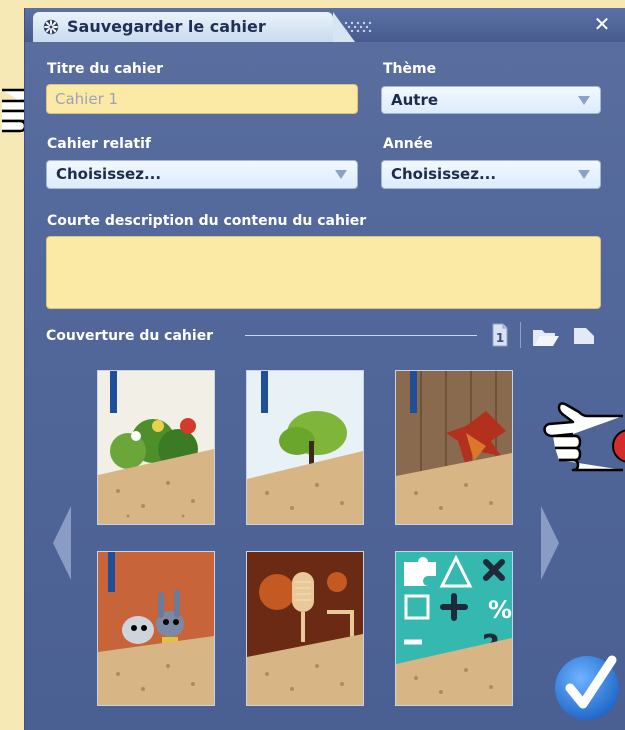 Image resolution: width=625 pixels, height=730 pixels. Describe the element at coordinates (587, 687) in the screenshot. I see `confirm-button` at that location.